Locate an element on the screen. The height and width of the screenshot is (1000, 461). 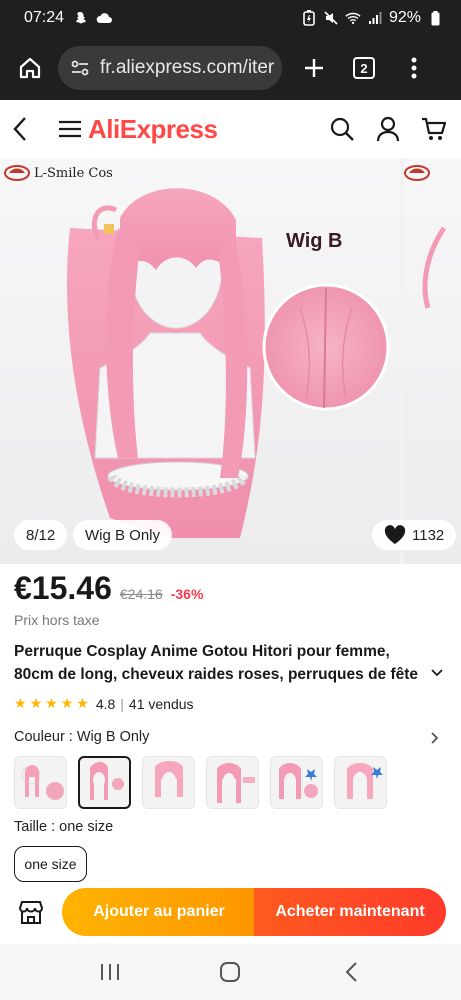
chevron-down-icon is located at coordinates (437, 673).